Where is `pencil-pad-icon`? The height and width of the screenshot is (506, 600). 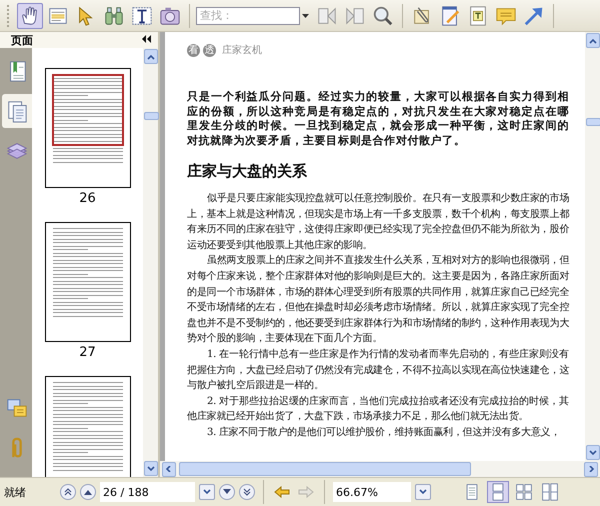 pencil-pad-icon is located at coordinates (450, 15).